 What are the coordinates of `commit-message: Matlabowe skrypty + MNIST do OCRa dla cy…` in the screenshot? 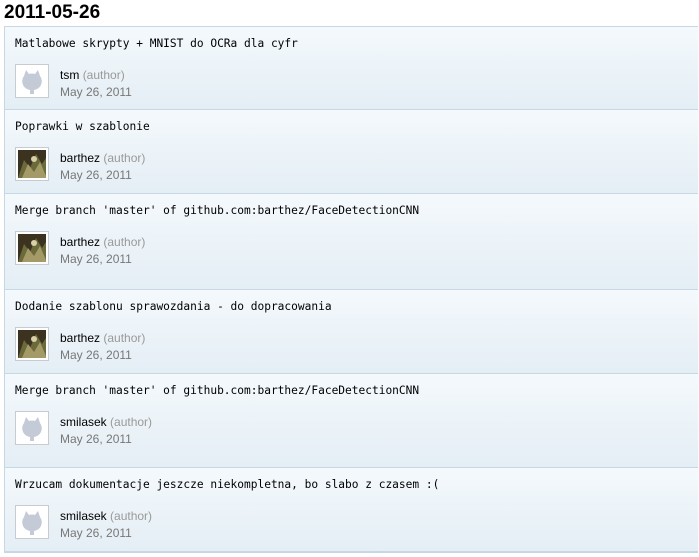 It's located at (156, 43).